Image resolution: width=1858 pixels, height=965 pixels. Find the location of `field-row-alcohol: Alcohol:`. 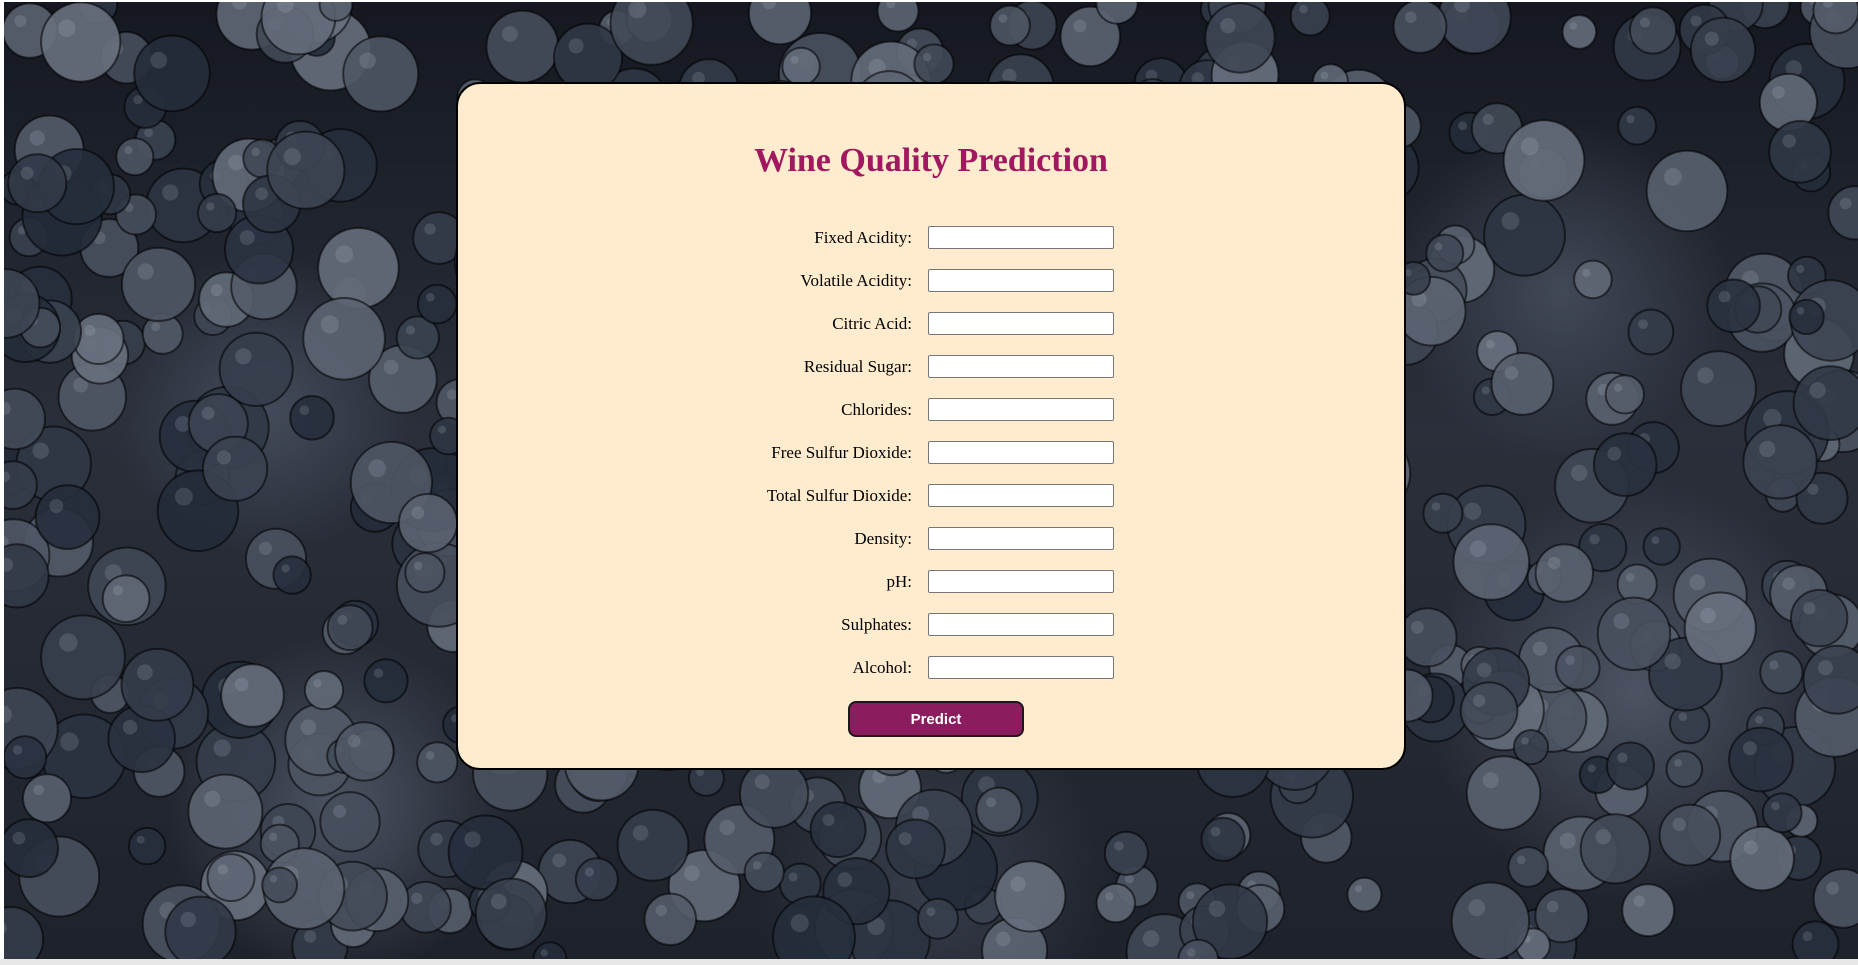

field-row-alcohol: Alcohol: is located at coordinates (931, 677).